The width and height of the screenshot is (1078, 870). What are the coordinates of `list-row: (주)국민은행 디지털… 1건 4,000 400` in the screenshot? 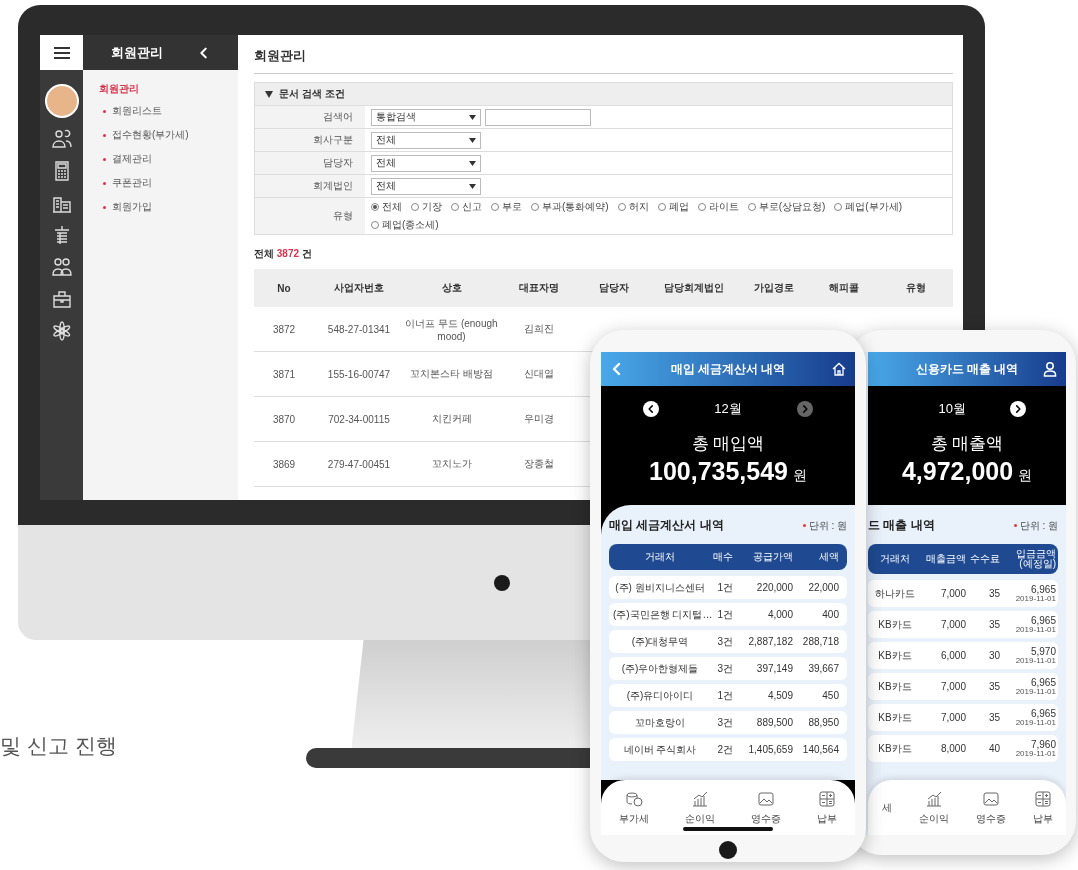 It's located at (728, 614).